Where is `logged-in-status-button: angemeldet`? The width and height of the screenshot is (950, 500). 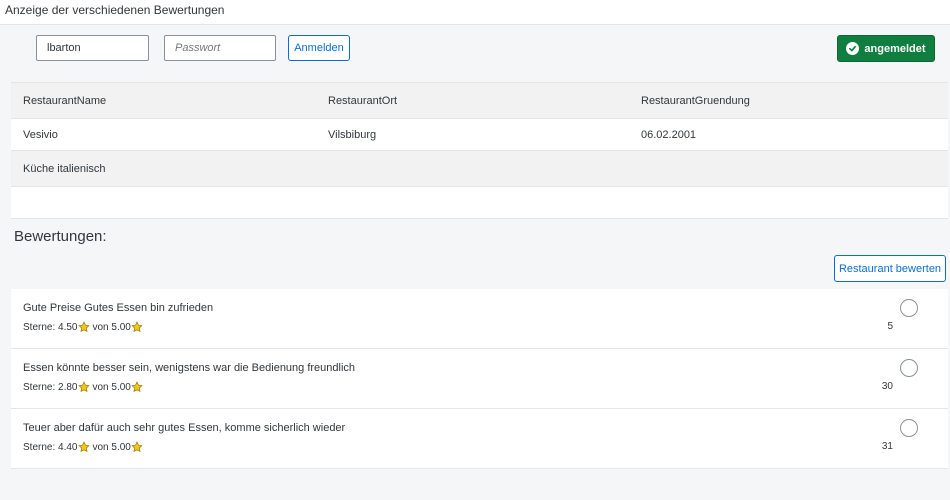 logged-in-status-button: angemeldet is located at coordinates (886, 48).